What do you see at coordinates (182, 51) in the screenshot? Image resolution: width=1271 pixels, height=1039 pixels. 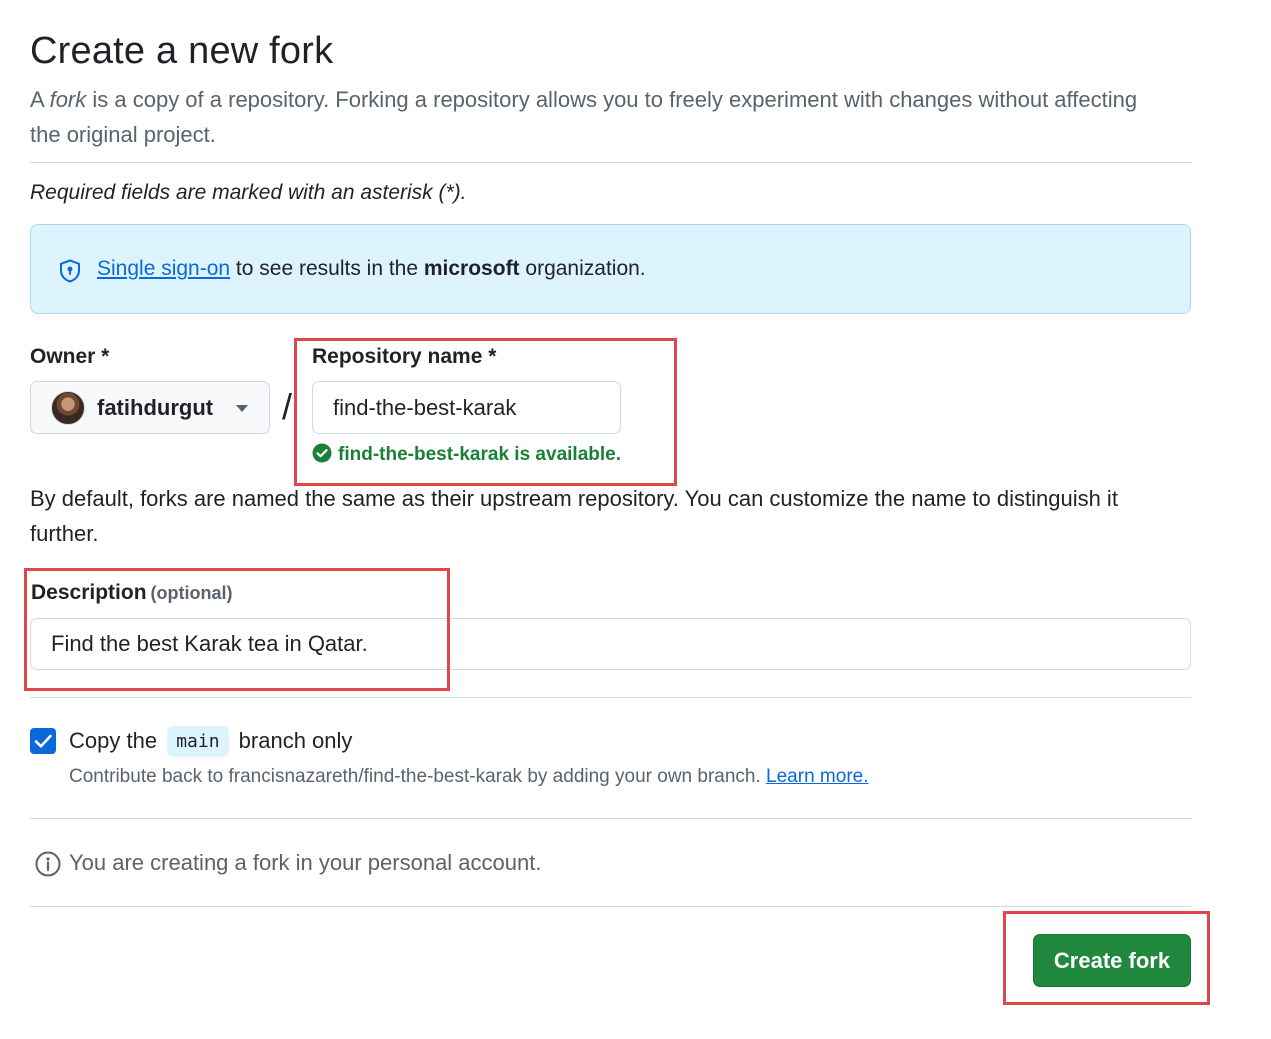 I see `page-title: Create a new fork` at bounding box center [182, 51].